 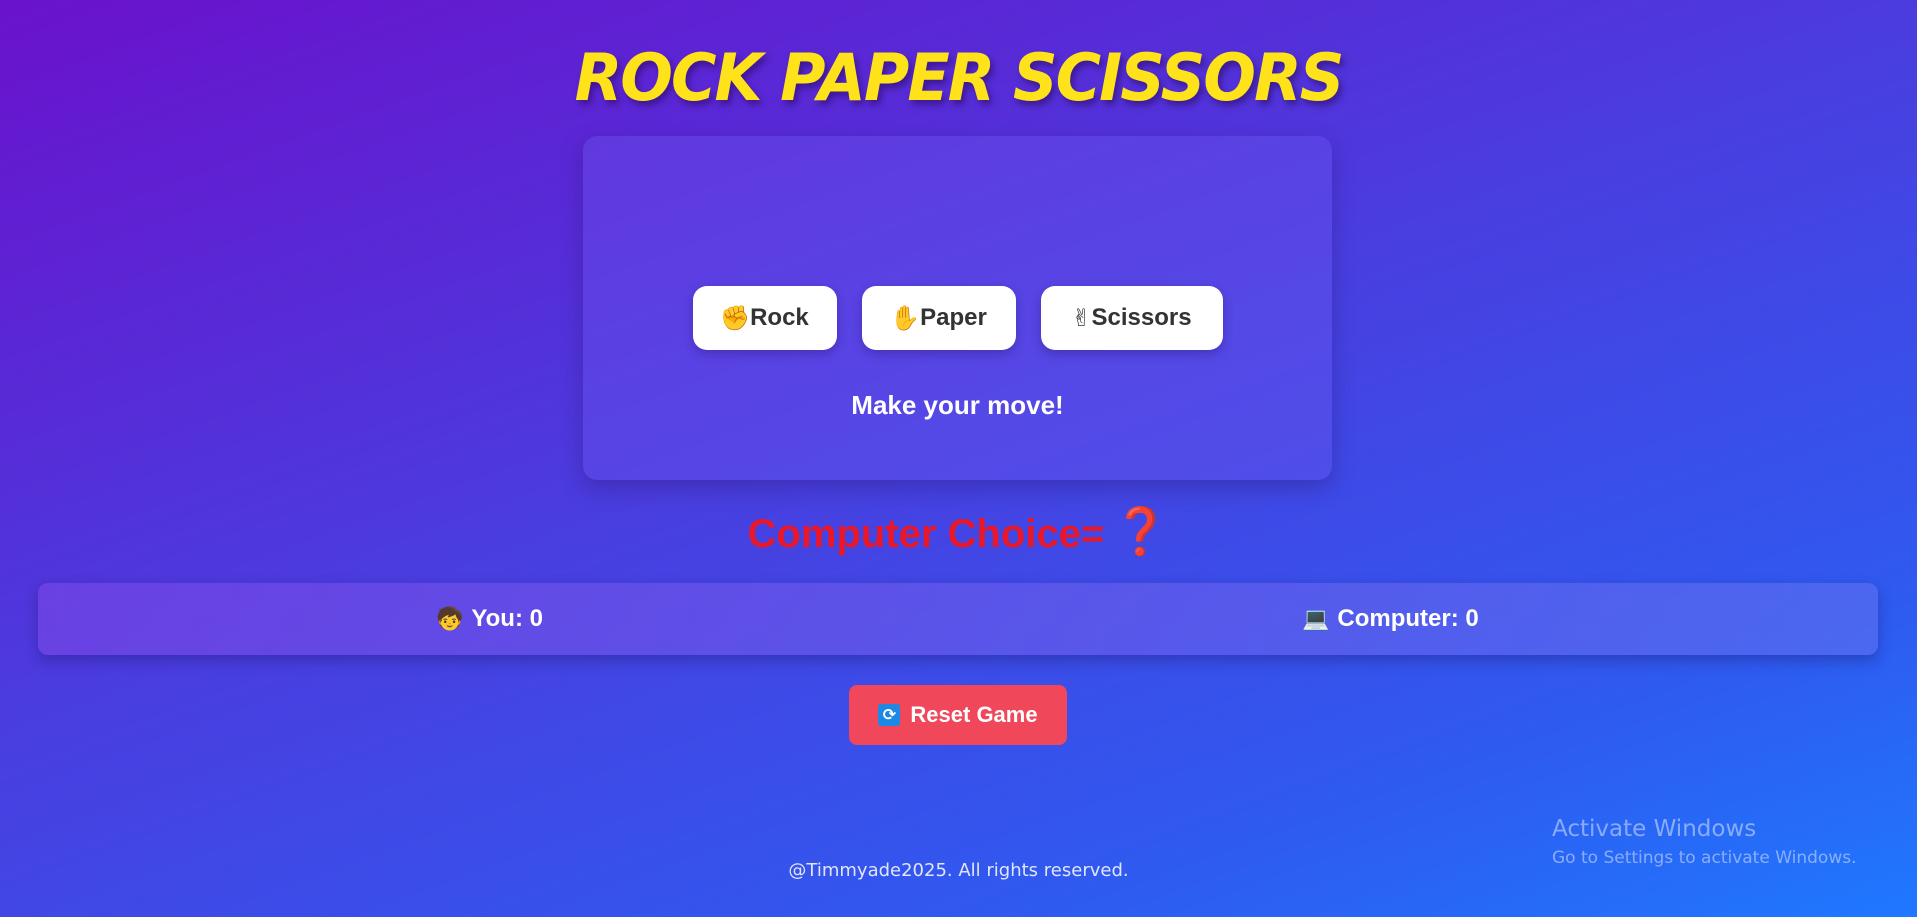 I want to click on reset-game-label: Reset Game, so click(x=974, y=714).